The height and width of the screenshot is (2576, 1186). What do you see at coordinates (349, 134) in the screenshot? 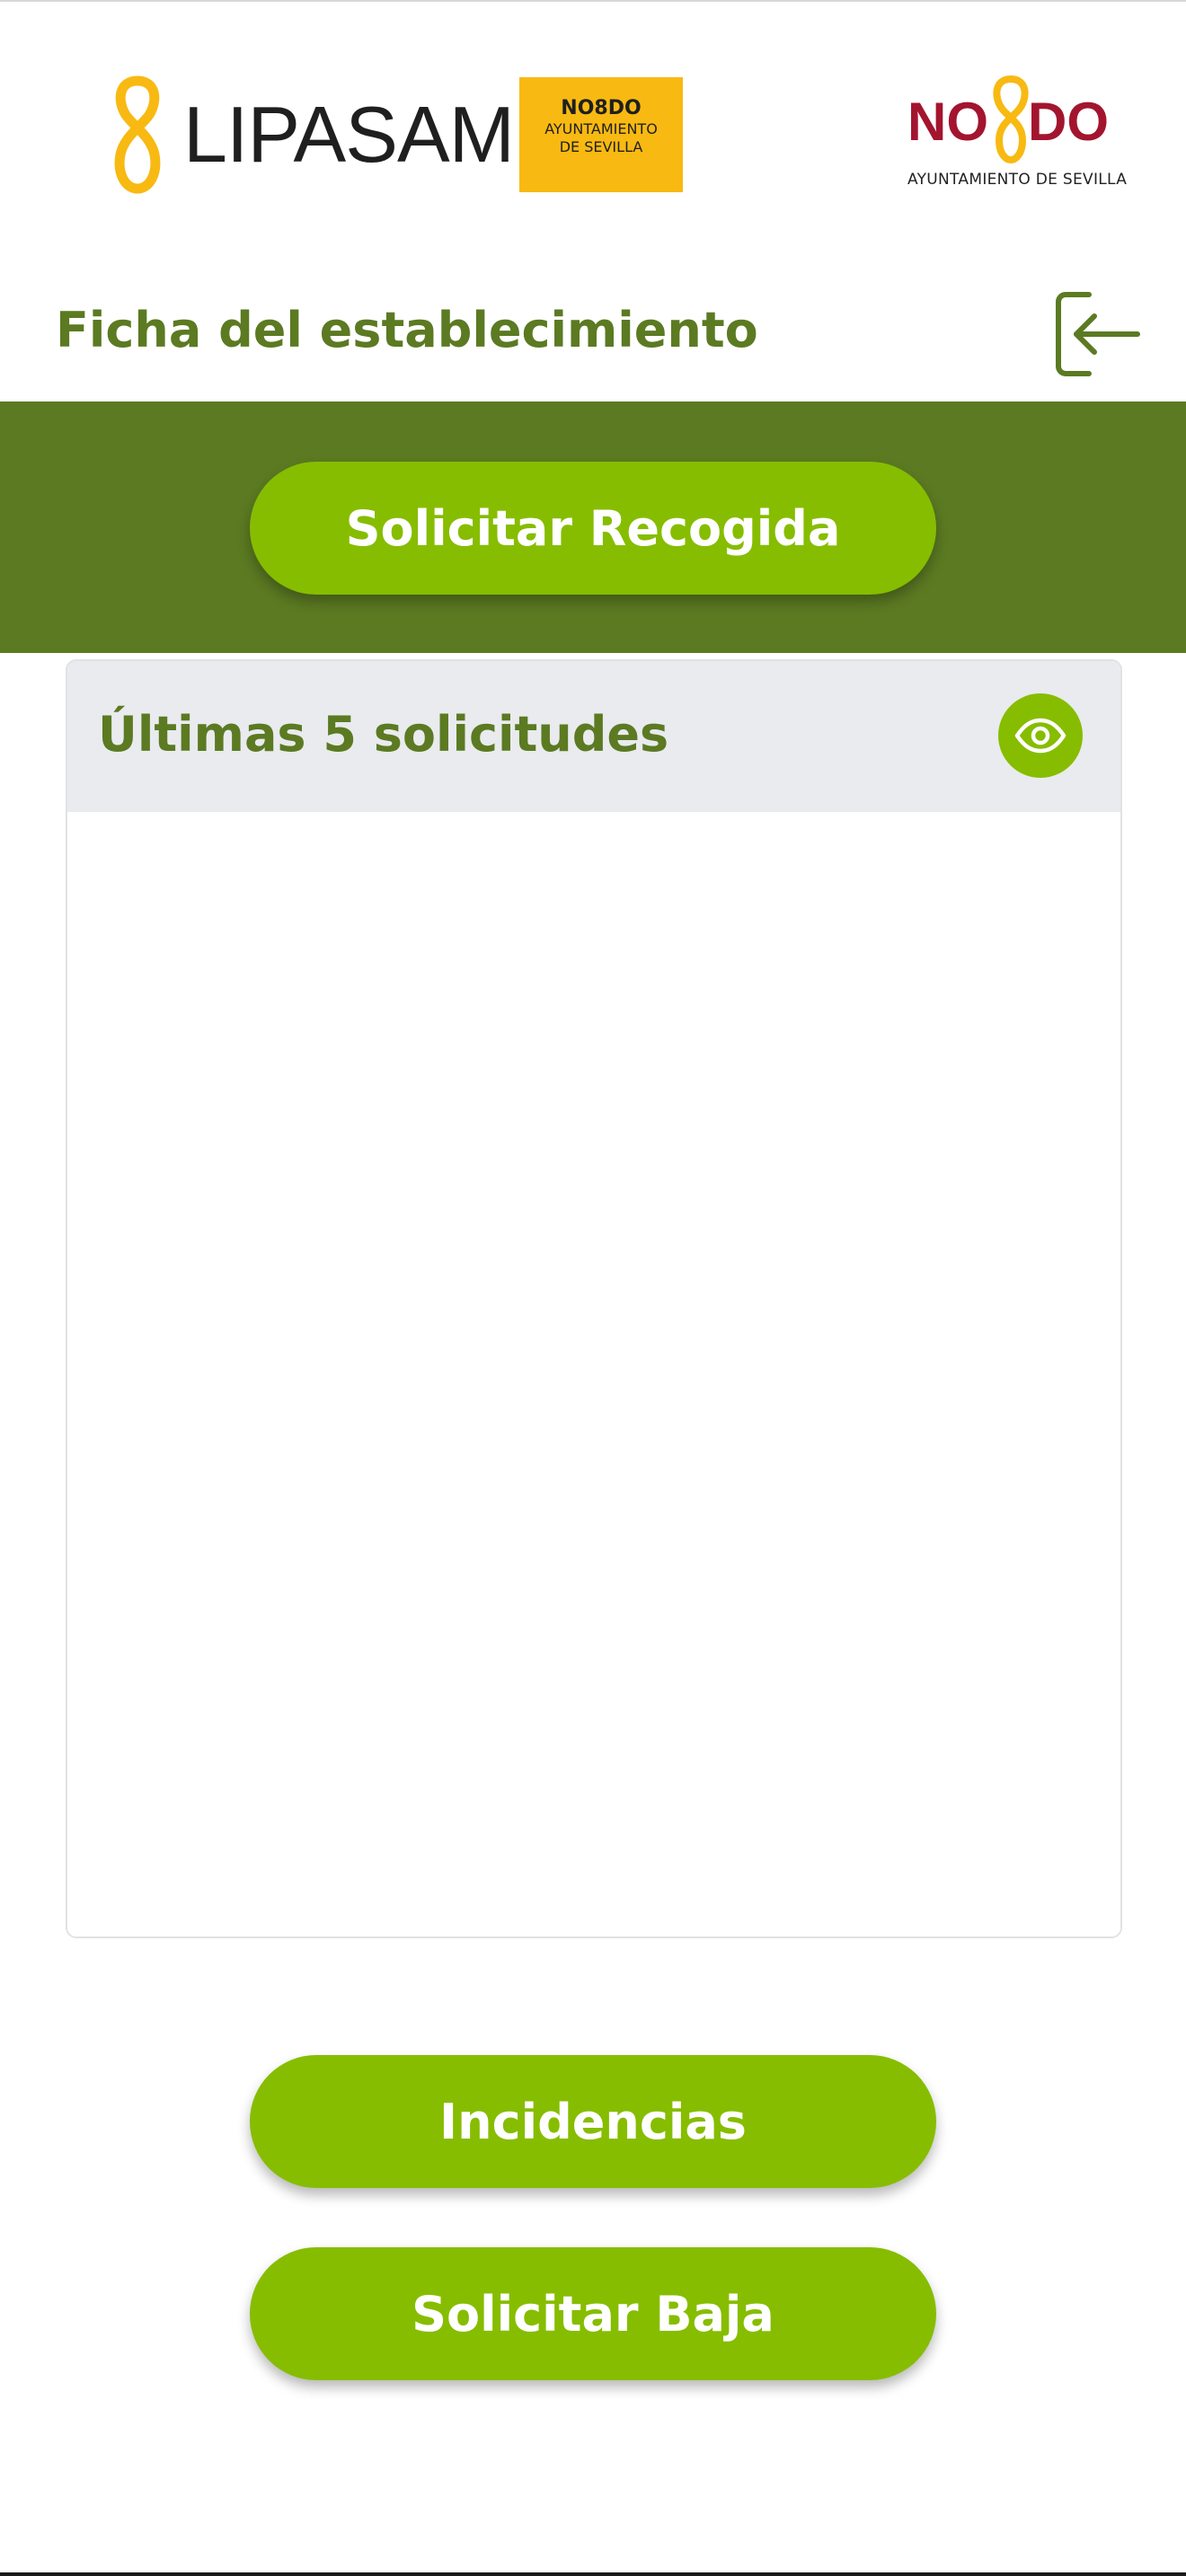
I see `lipasam-wordmark: LIPASAM` at bounding box center [349, 134].